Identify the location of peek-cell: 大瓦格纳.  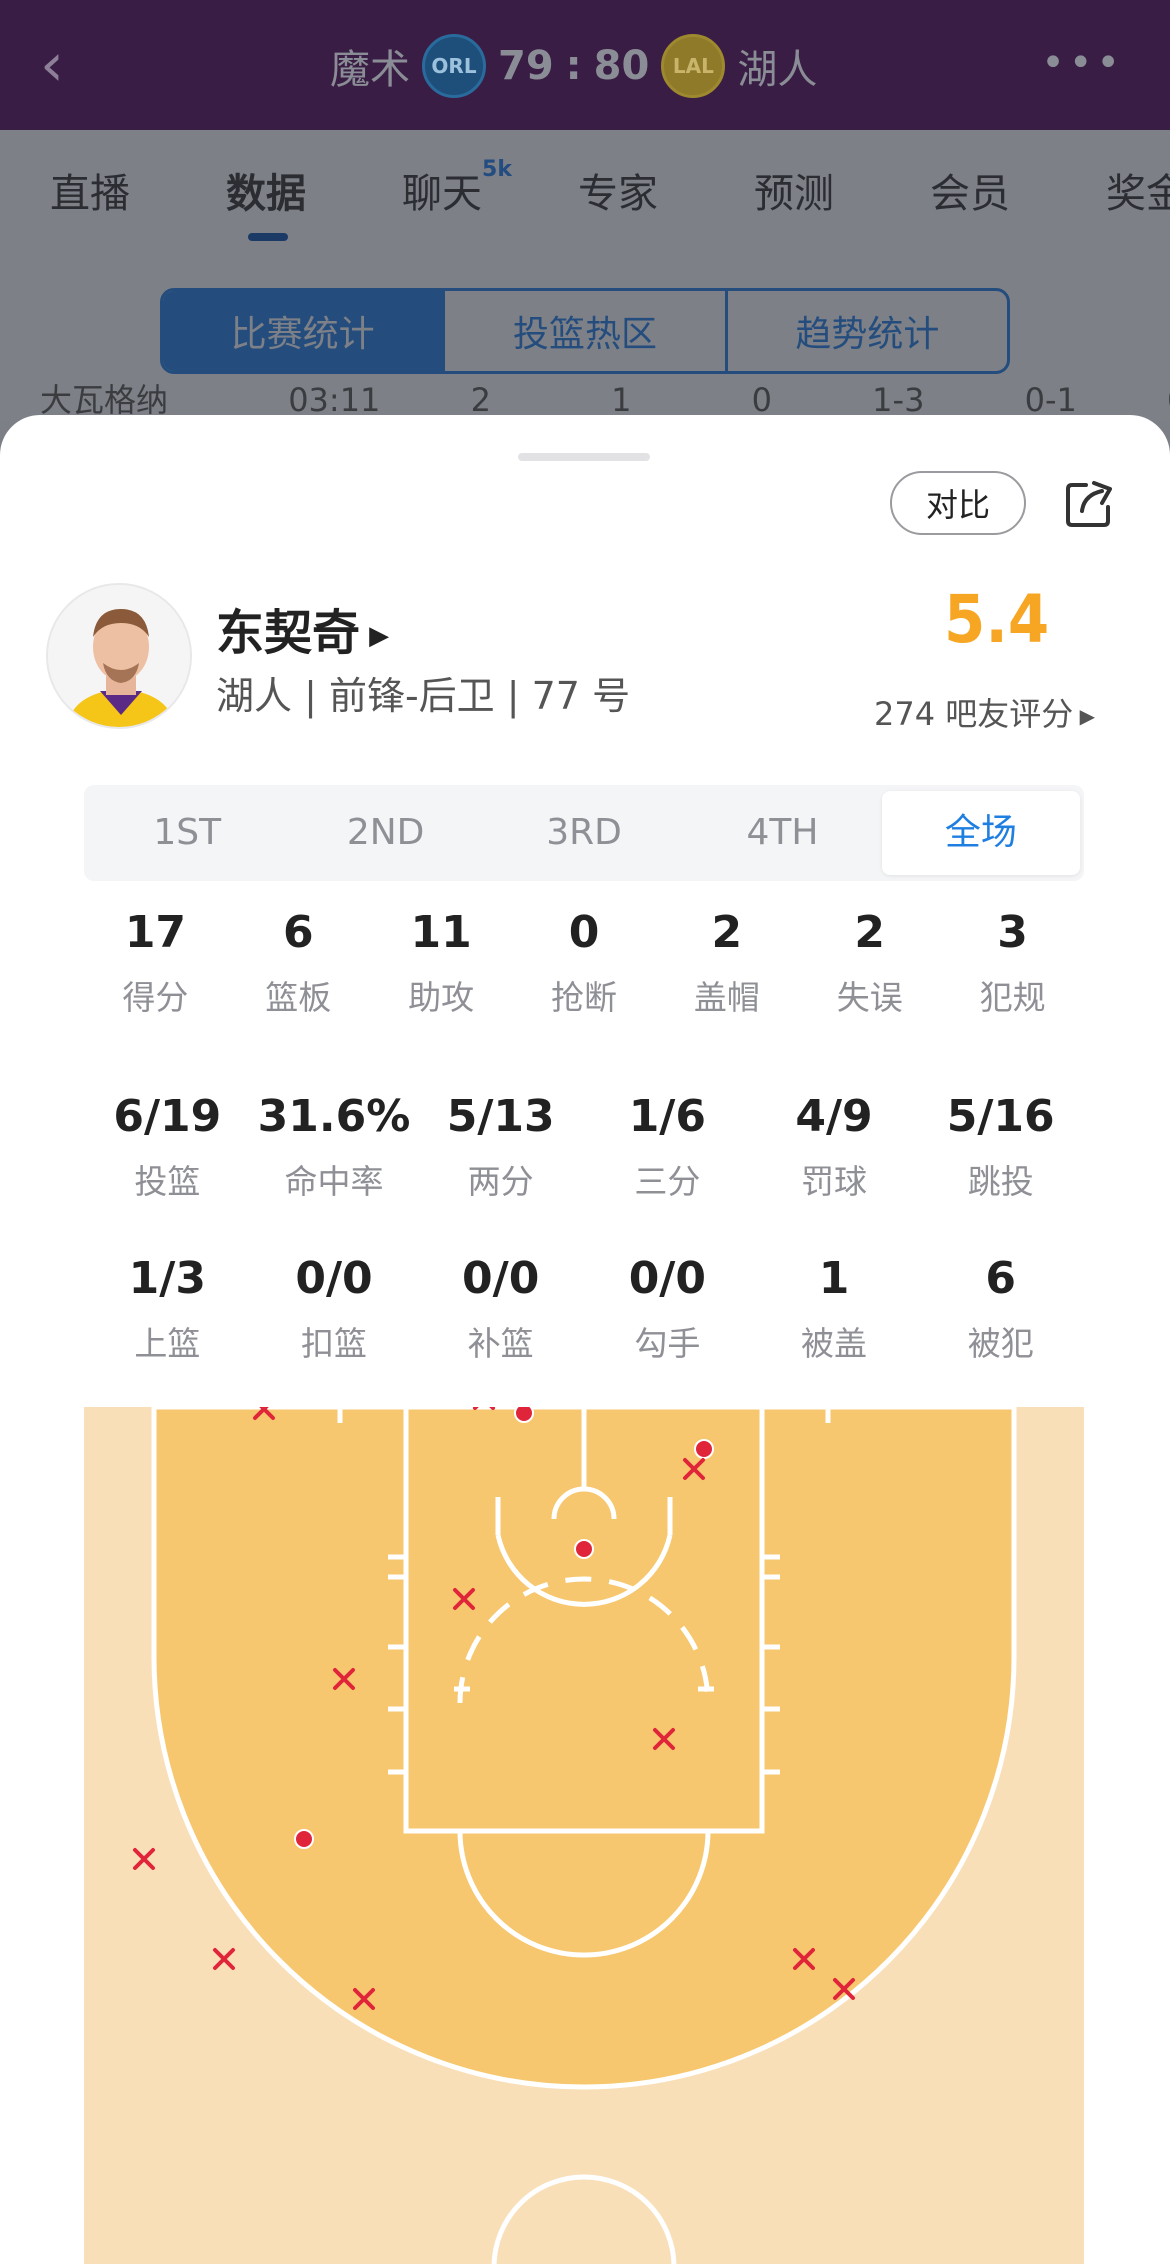
(104, 400).